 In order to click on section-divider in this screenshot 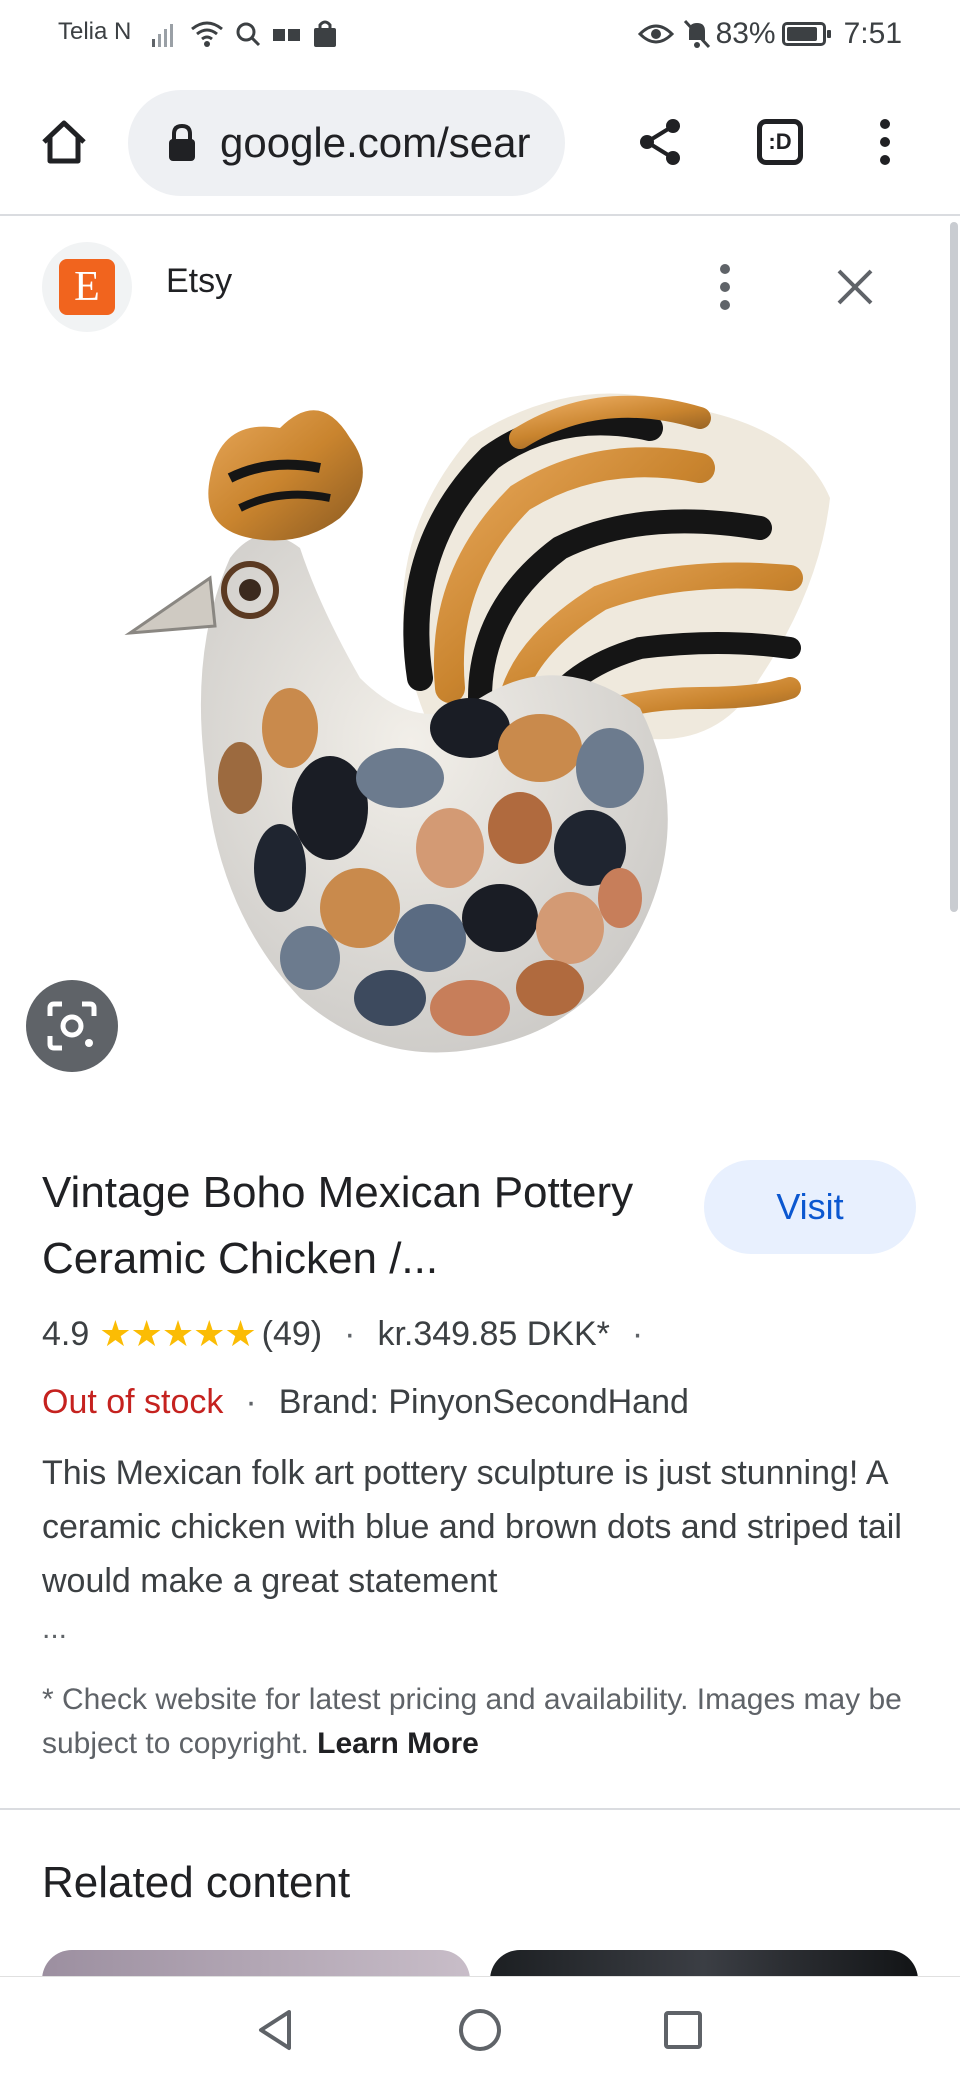, I will do `click(480, 1809)`.